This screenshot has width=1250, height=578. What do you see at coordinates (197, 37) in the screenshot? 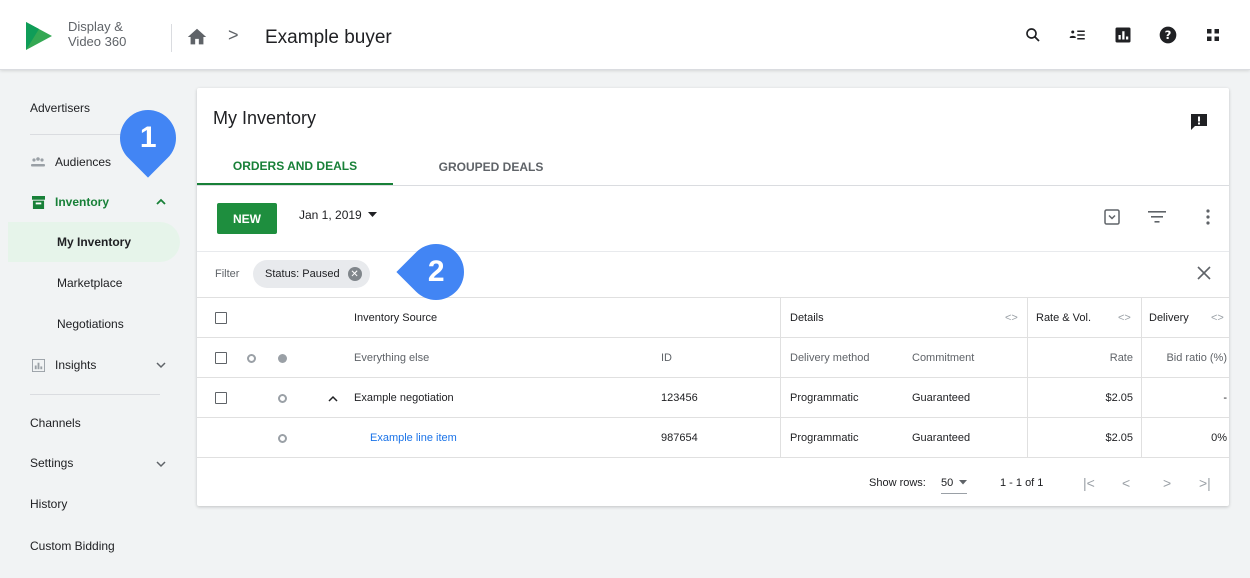
I see `home-icon` at bounding box center [197, 37].